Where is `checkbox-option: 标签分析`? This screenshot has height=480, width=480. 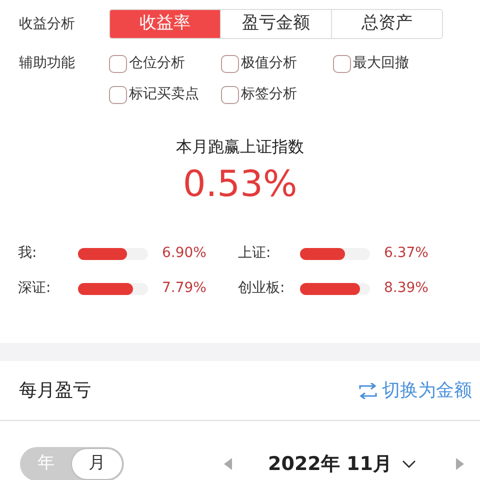 checkbox-option: 标签分析 is located at coordinates (277, 94).